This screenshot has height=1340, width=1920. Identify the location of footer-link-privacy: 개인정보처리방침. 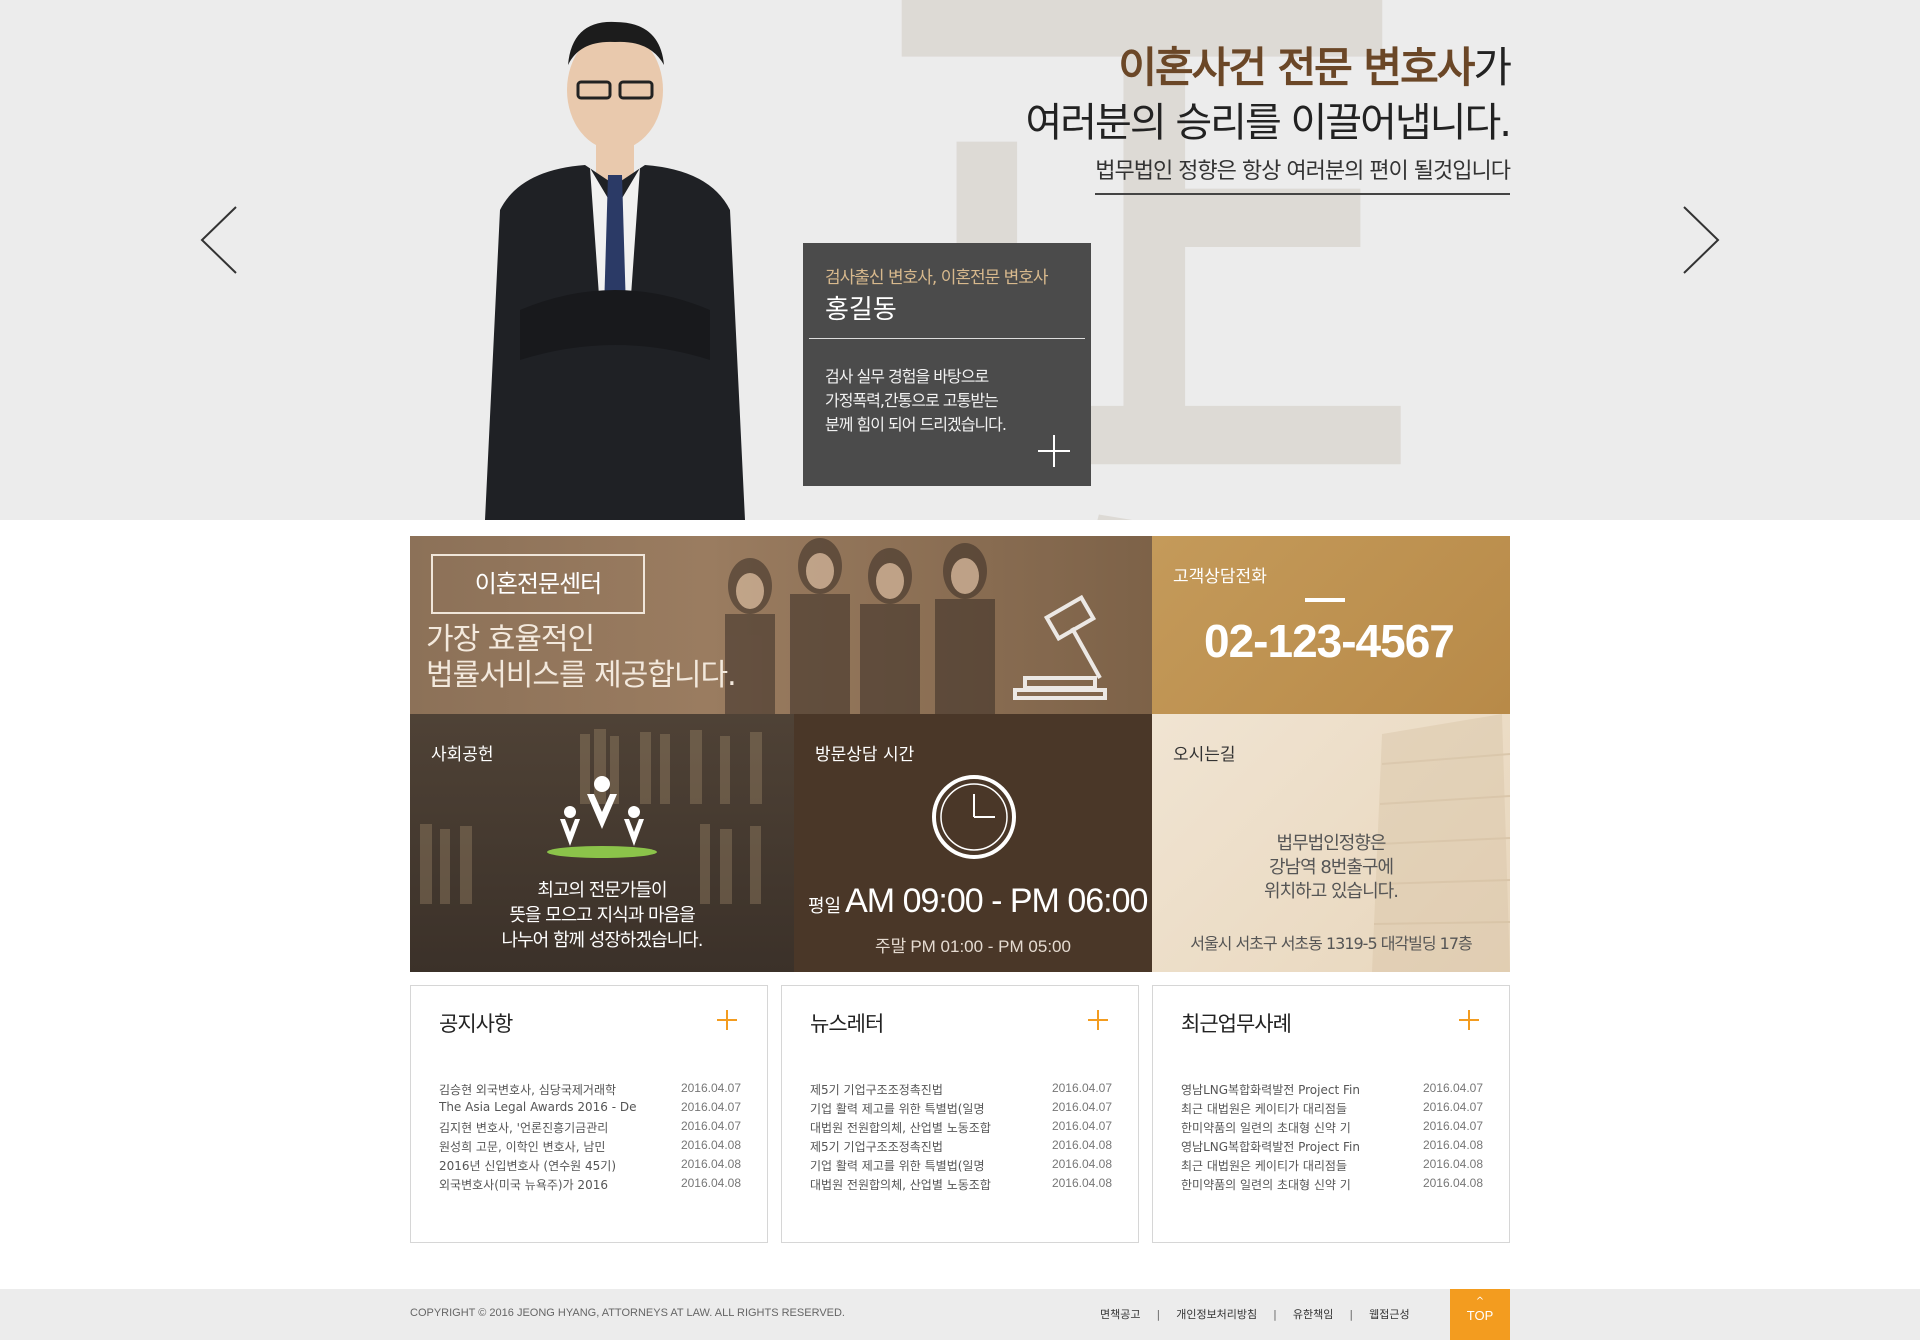
(1216, 1314).